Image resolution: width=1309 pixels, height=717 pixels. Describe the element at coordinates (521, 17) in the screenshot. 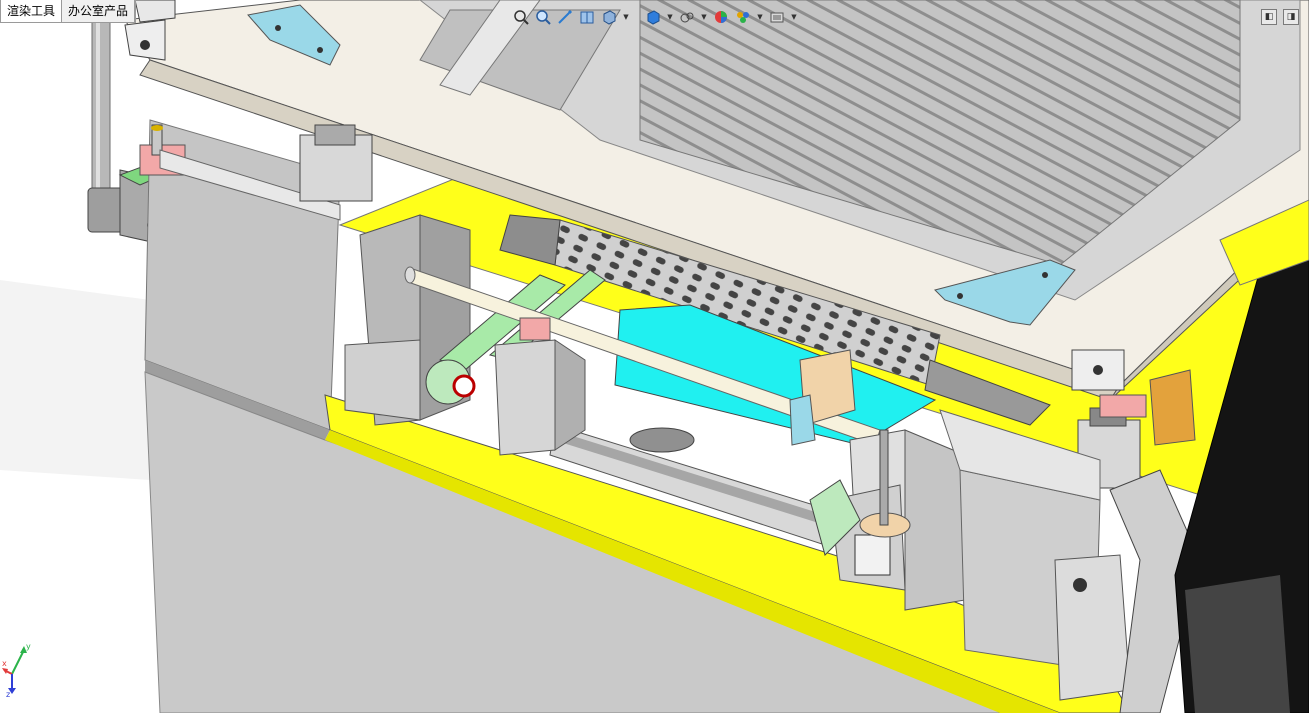

I see `zoom-to-fit-icon` at that location.